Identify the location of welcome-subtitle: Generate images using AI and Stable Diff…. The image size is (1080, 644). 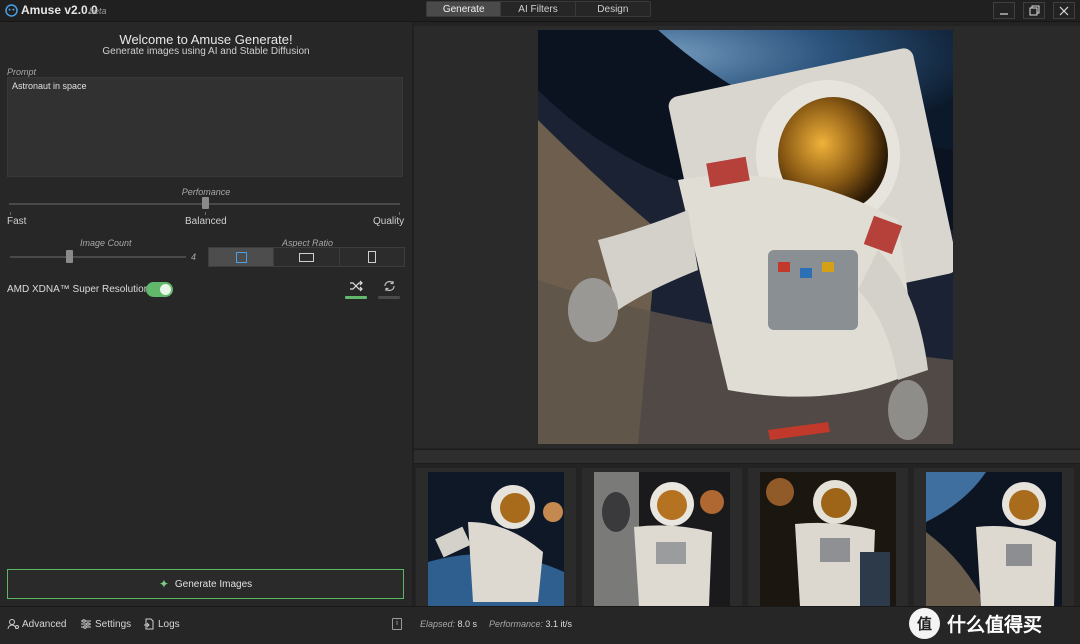
(206, 51).